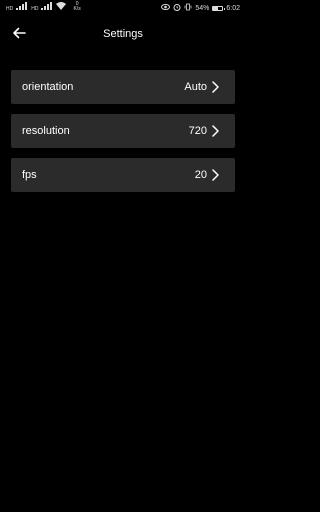 This screenshot has height=512, width=320. I want to click on sim1-label: HD, so click(10, 9).